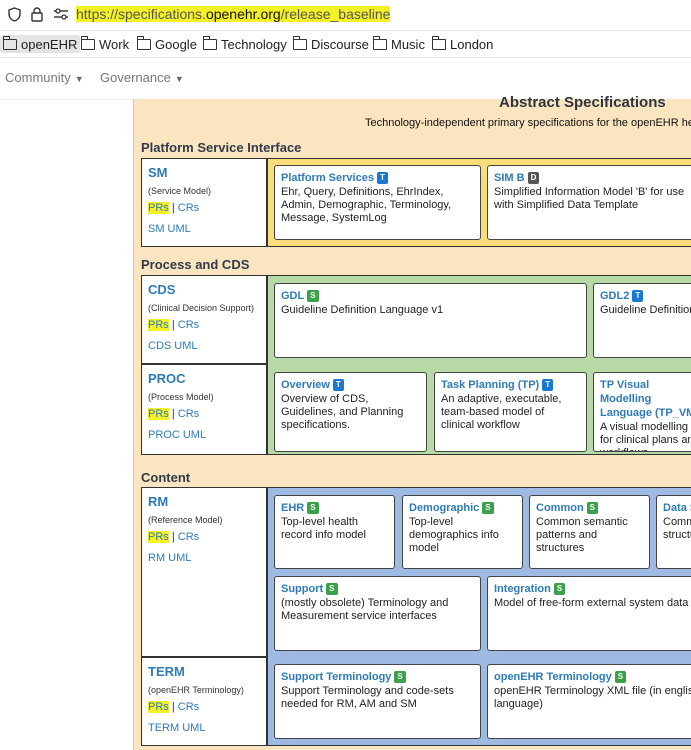 The width and height of the screenshot is (691, 750). I want to click on section-content: Content, so click(166, 477).